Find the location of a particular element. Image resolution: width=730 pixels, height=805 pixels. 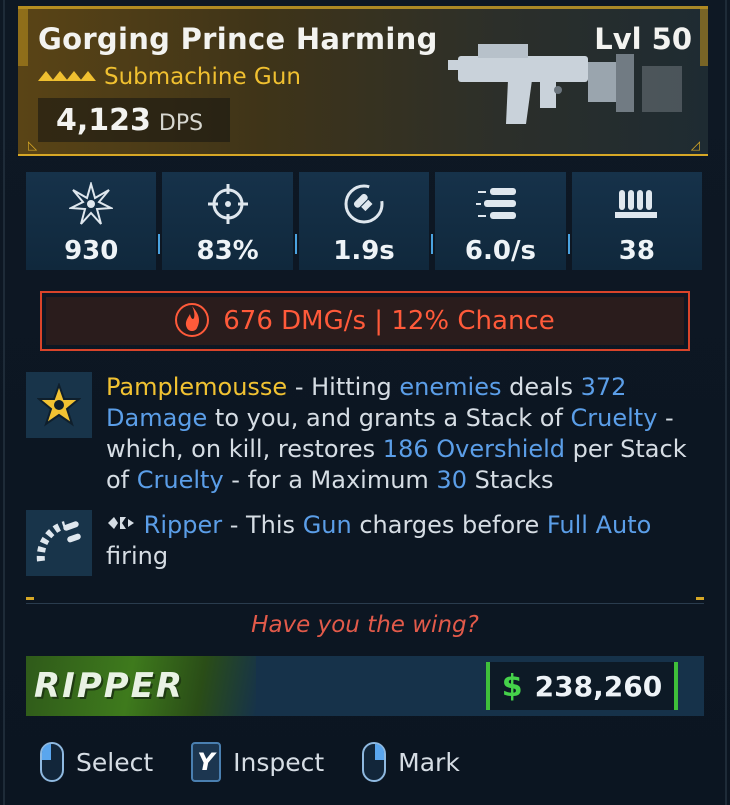

price-box: $ 238,260 is located at coordinates (582, 686).